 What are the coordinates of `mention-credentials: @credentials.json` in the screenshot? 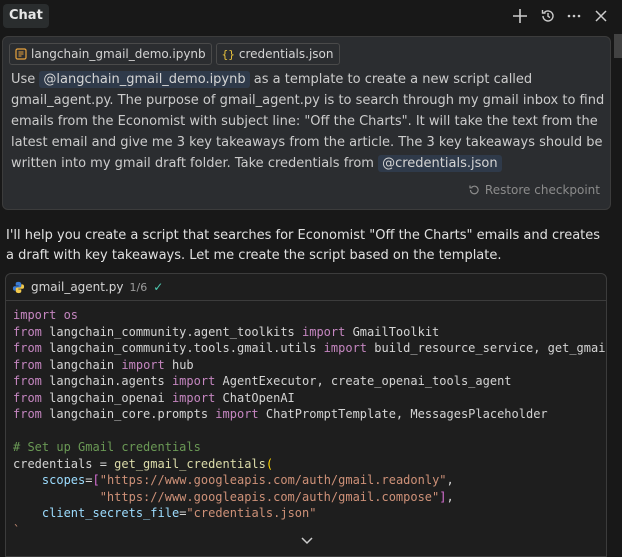 It's located at (440, 163).